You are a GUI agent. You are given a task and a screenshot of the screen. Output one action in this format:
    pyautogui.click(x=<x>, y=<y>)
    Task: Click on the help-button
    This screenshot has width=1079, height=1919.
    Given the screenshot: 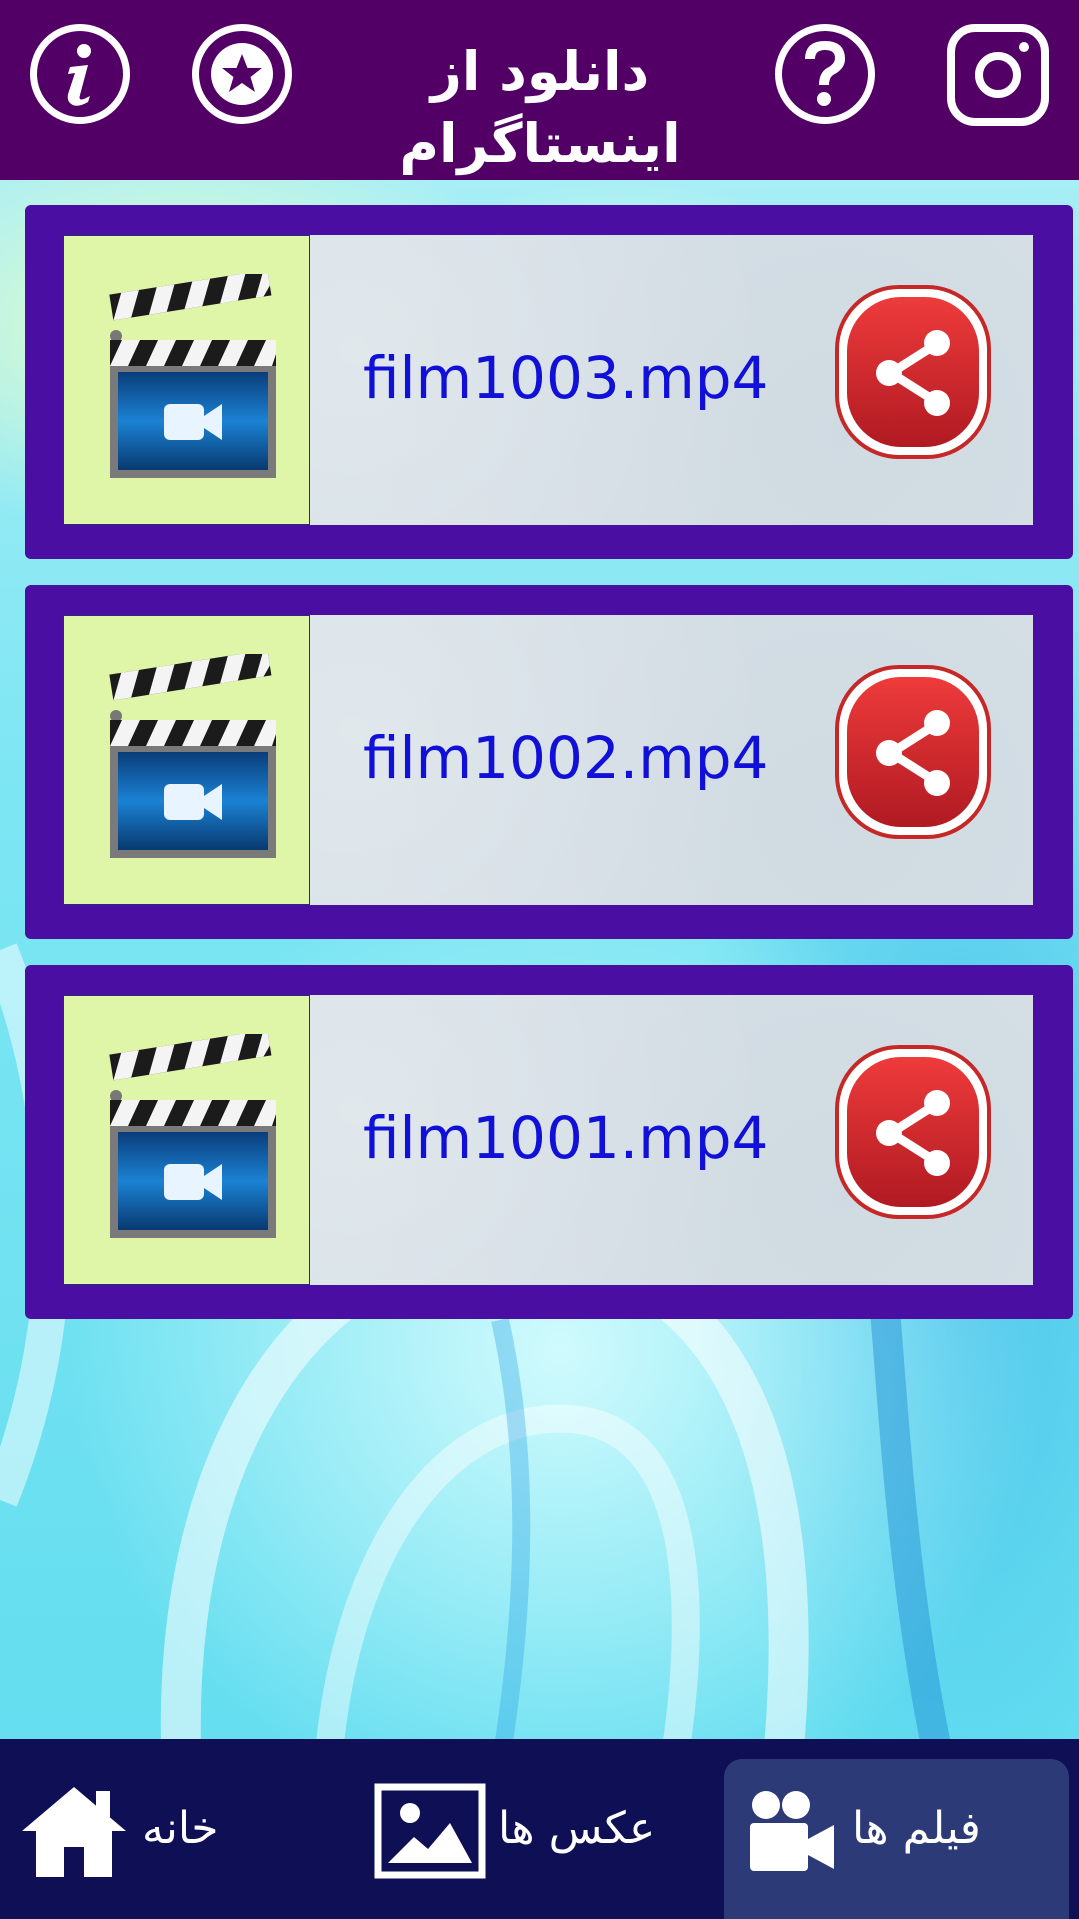 What is the action you would take?
    pyautogui.click(x=825, y=74)
    